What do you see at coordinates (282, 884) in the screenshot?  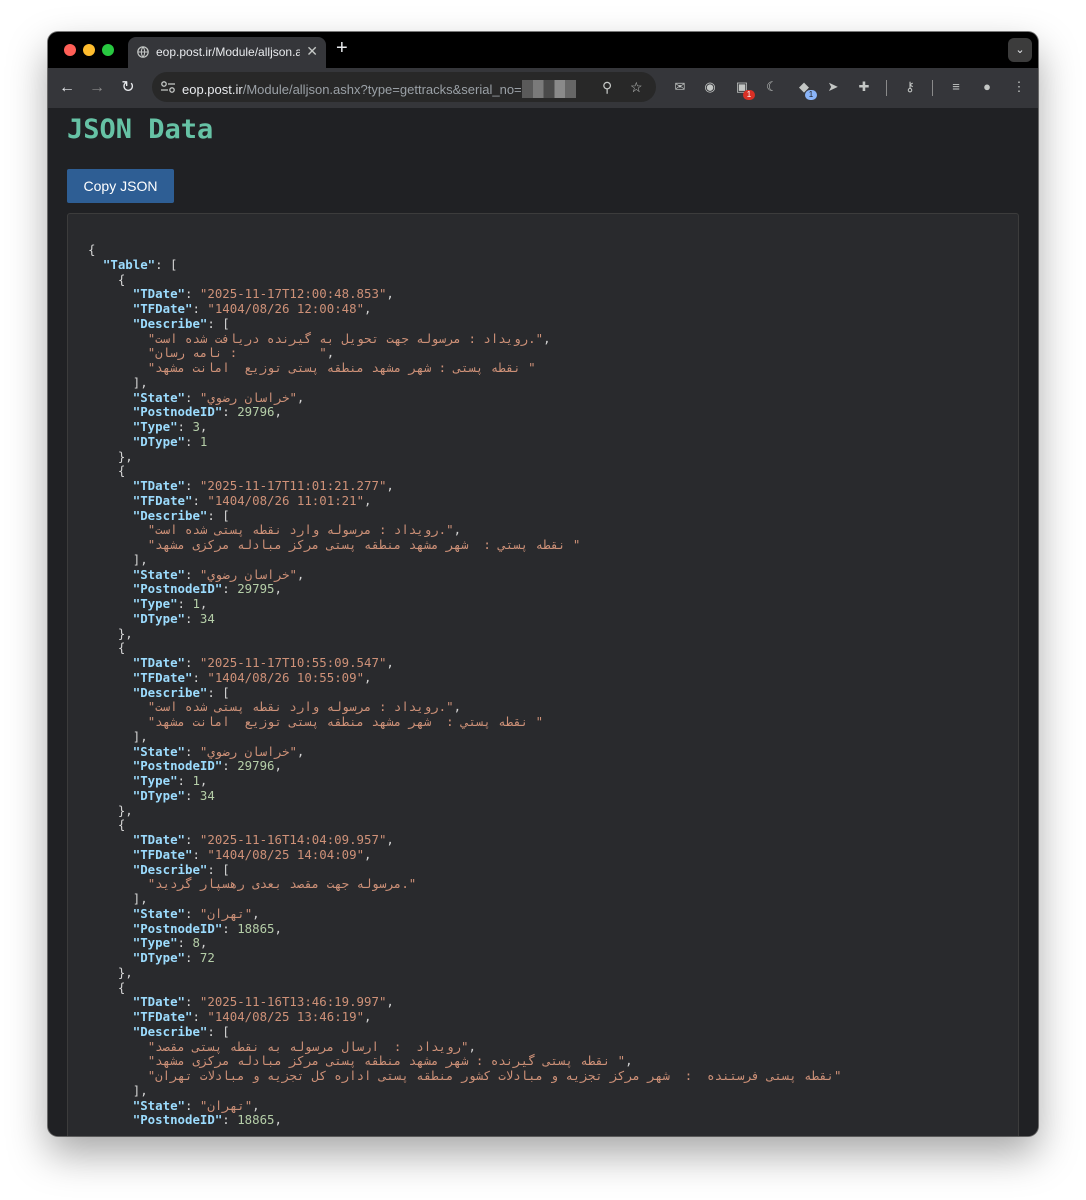 I see `json-string-value: "مرسوله جهت مقصد بعدی رهسپار گردید."` at bounding box center [282, 884].